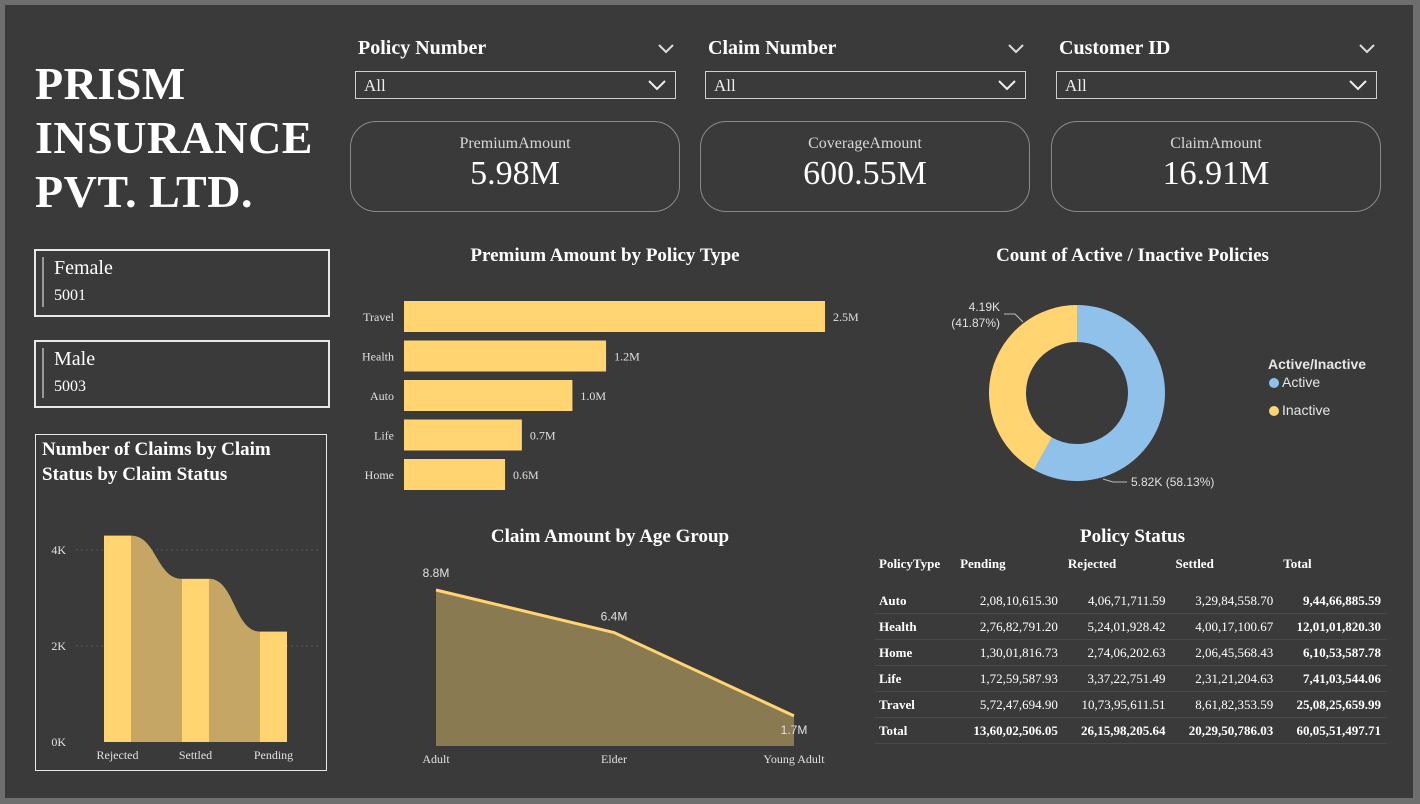 The image size is (1420, 804). I want to click on company-title-line2: INSURANCE, so click(174, 137).